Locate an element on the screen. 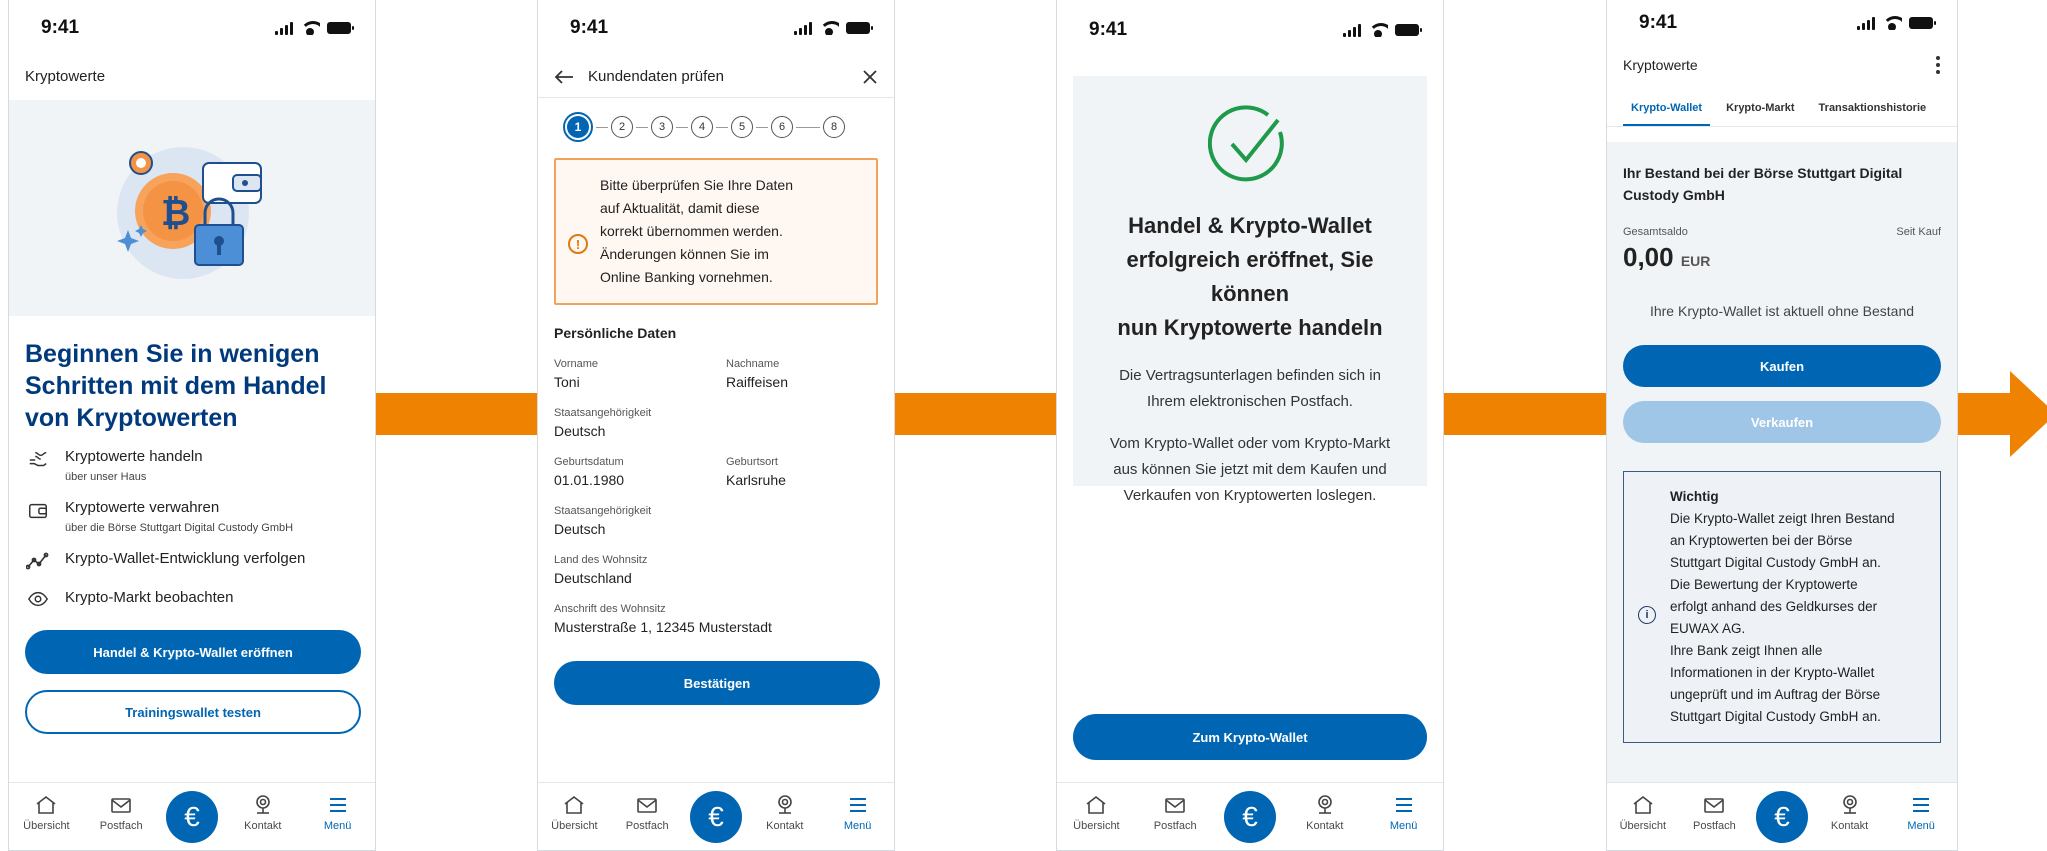 This screenshot has width=2047, height=851. saldo-currency: EUR is located at coordinates (1695, 261).